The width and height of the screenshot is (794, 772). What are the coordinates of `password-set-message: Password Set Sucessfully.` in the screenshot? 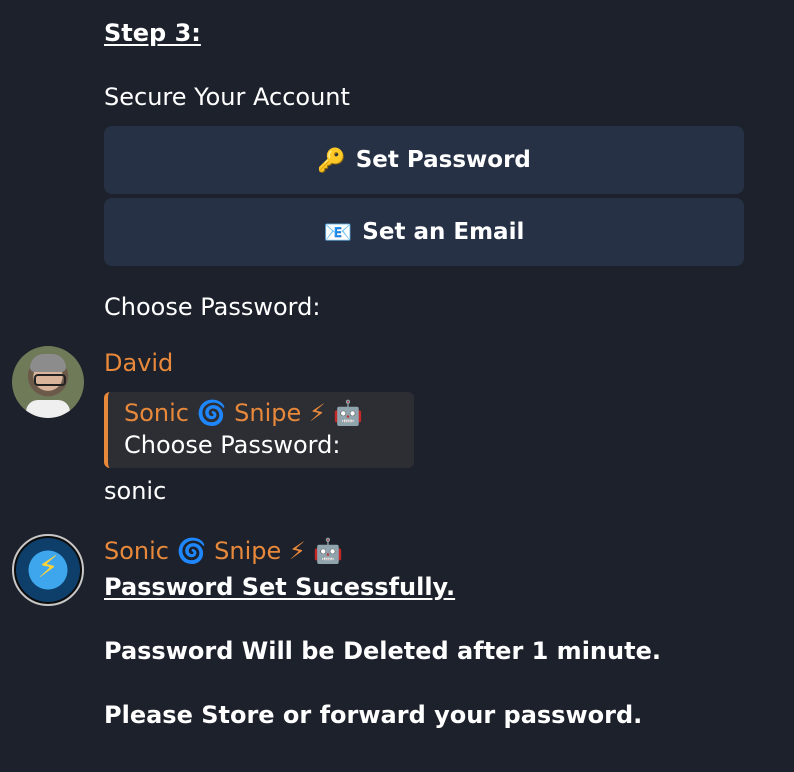 It's located at (280, 587).